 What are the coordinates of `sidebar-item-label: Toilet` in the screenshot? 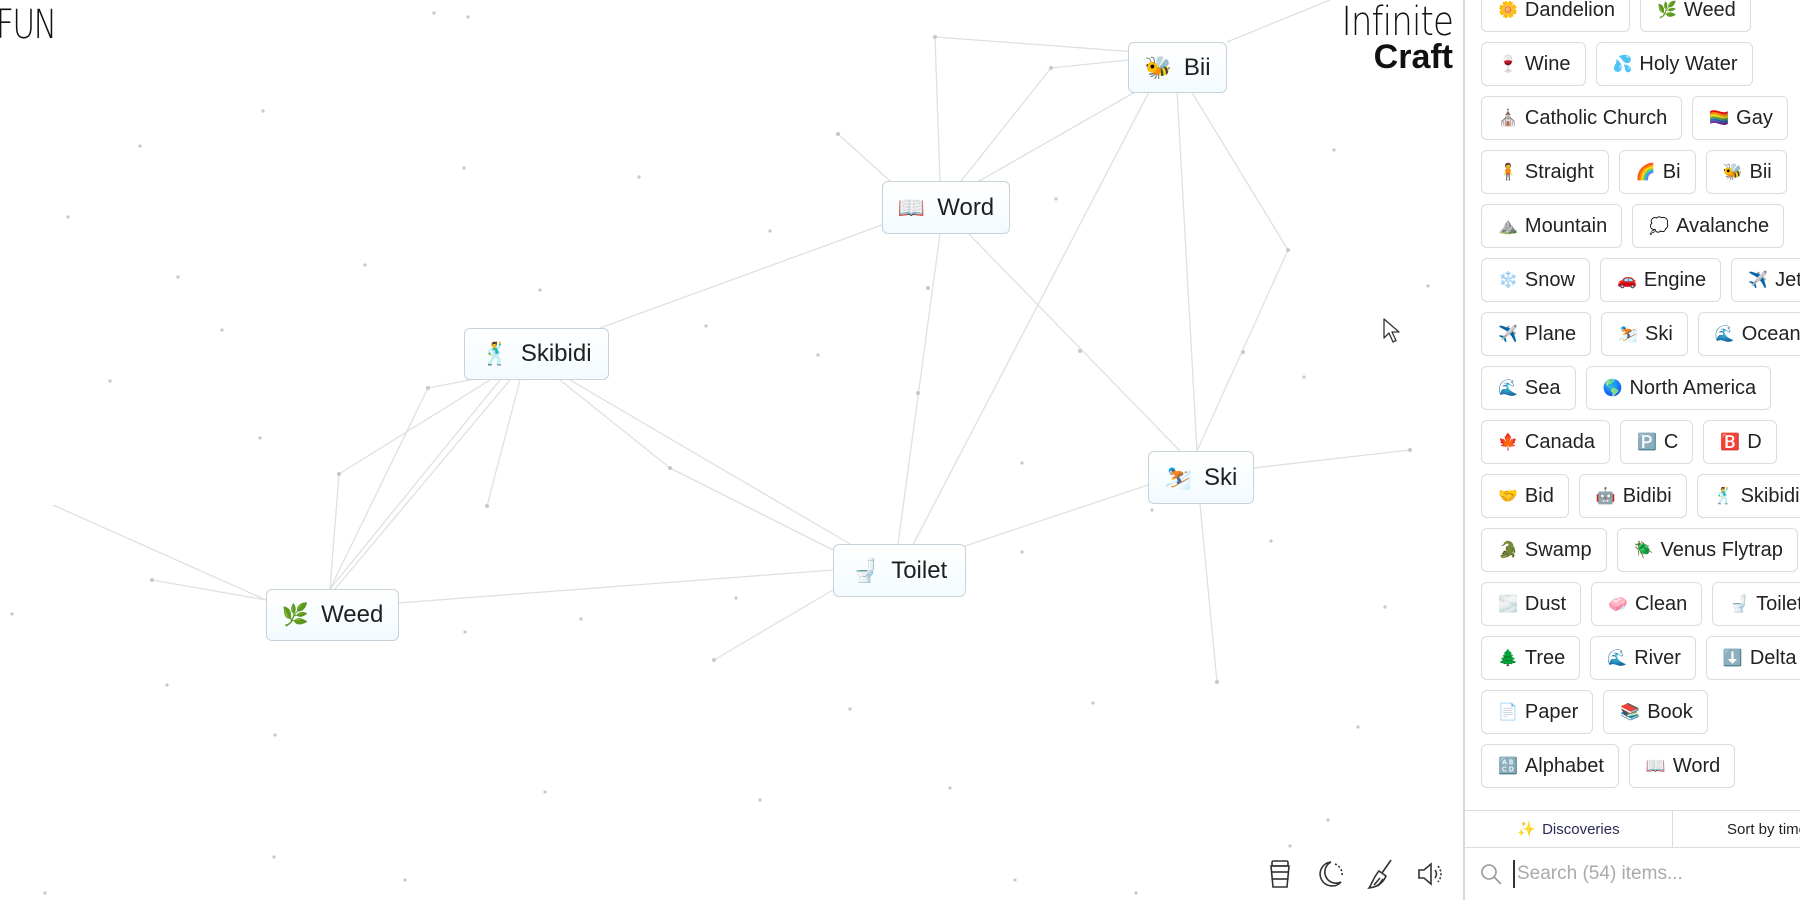 It's located at (1778, 603).